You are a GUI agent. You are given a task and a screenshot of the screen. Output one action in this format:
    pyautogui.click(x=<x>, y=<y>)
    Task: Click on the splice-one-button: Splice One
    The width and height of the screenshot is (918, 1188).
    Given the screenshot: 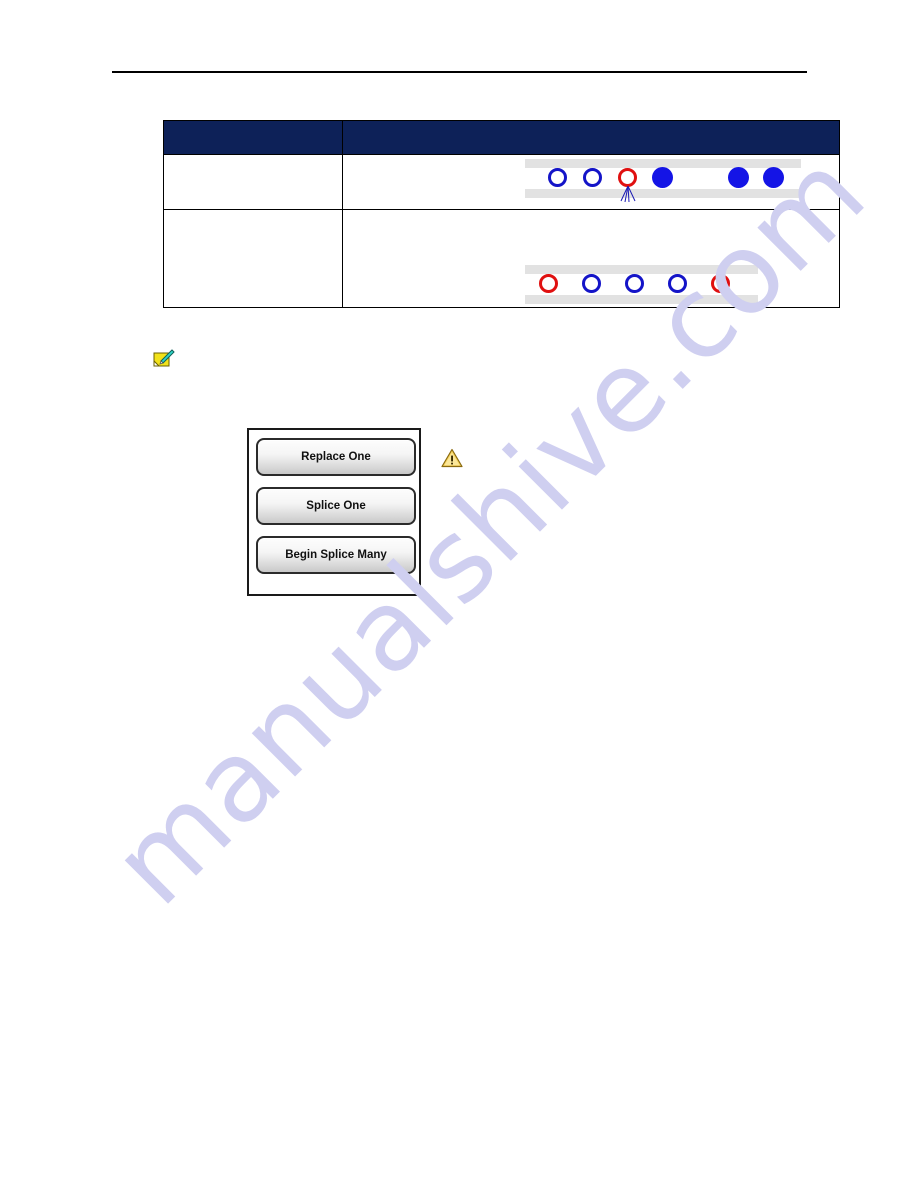 What is the action you would take?
    pyautogui.click(x=336, y=506)
    